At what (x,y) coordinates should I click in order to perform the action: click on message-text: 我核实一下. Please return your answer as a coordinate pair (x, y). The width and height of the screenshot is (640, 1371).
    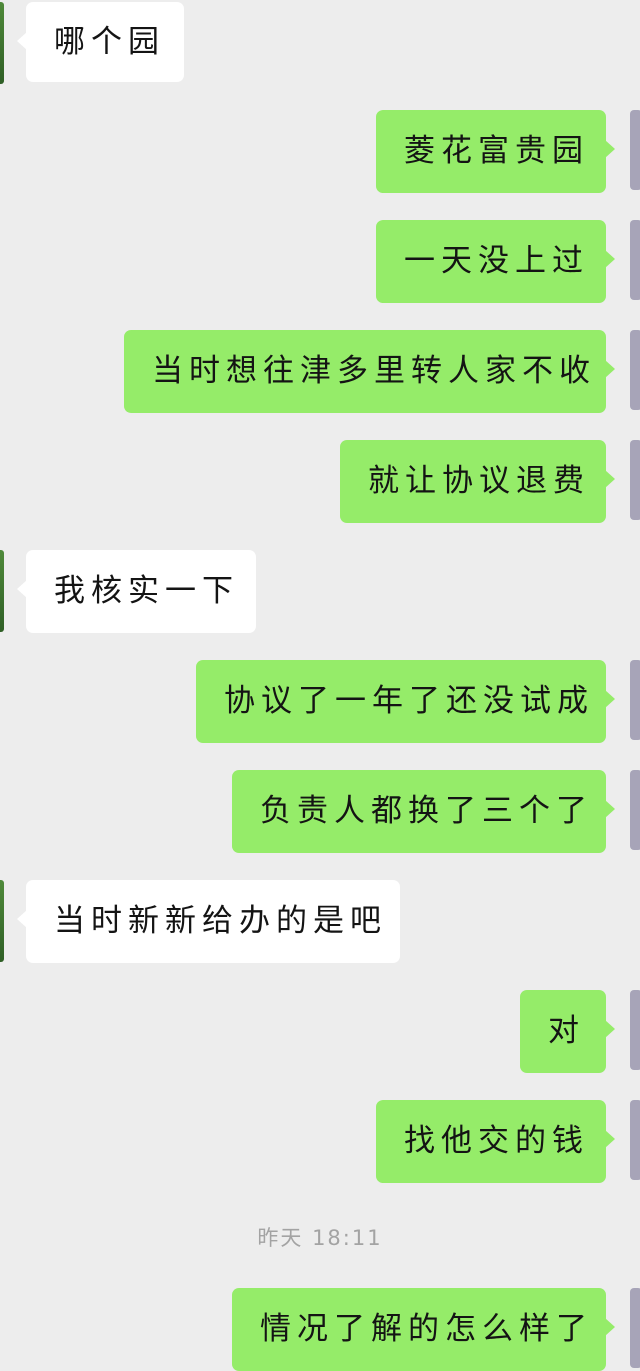
    Looking at the image, I should click on (146, 591).